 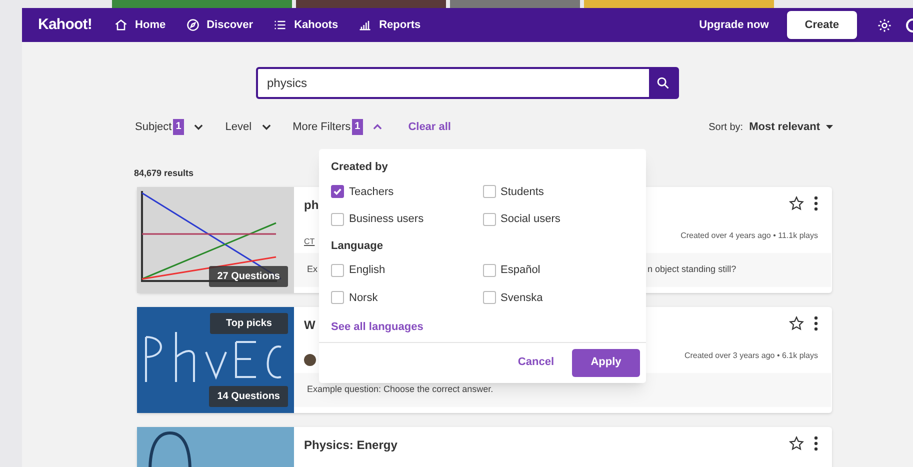 What do you see at coordinates (357, 246) in the screenshot?
I see `section-heading: Language` at bounding box center [357, 246].